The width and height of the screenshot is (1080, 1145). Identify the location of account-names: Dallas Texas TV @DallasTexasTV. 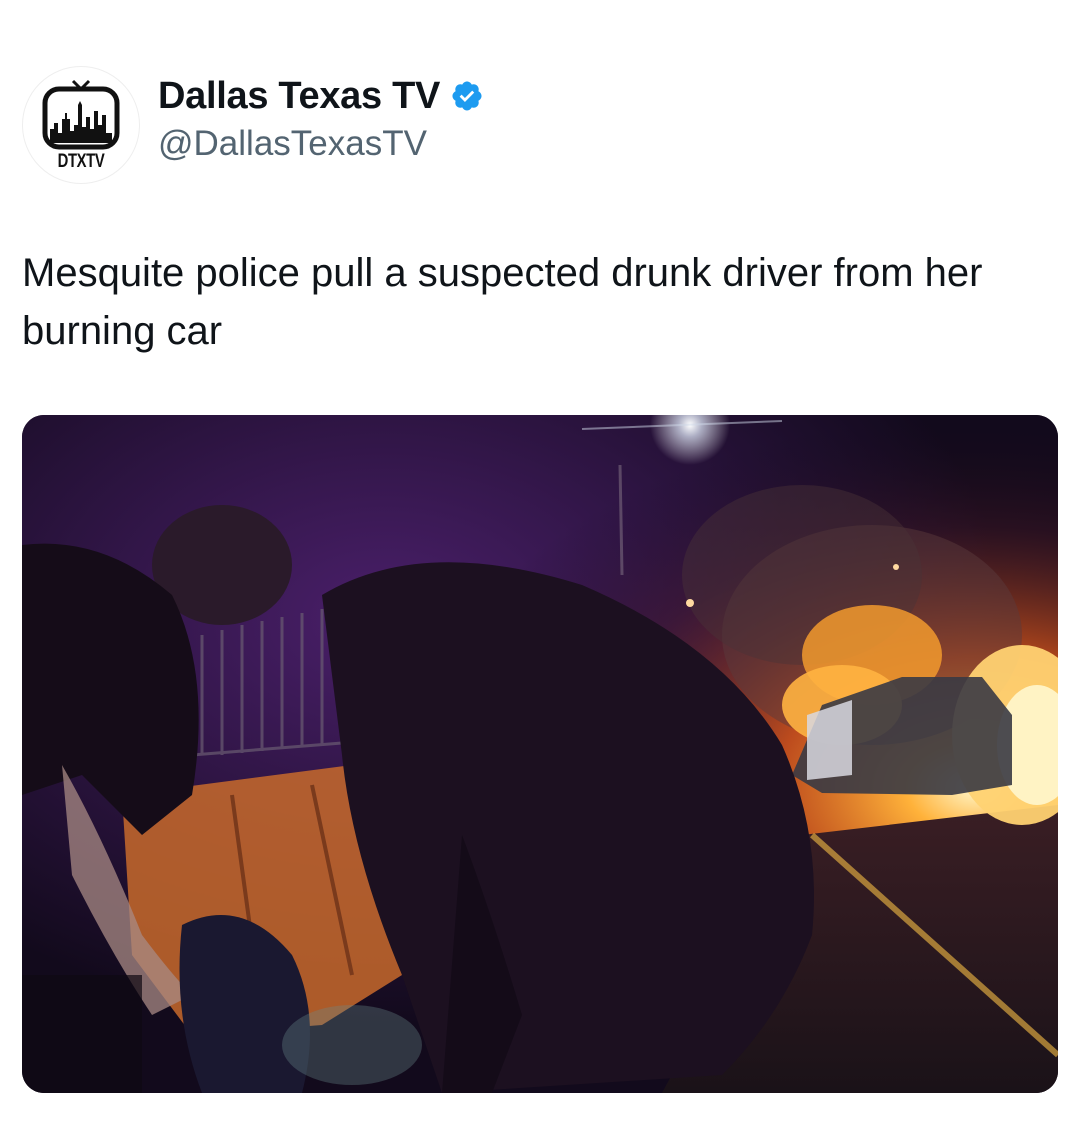
(321, 119).